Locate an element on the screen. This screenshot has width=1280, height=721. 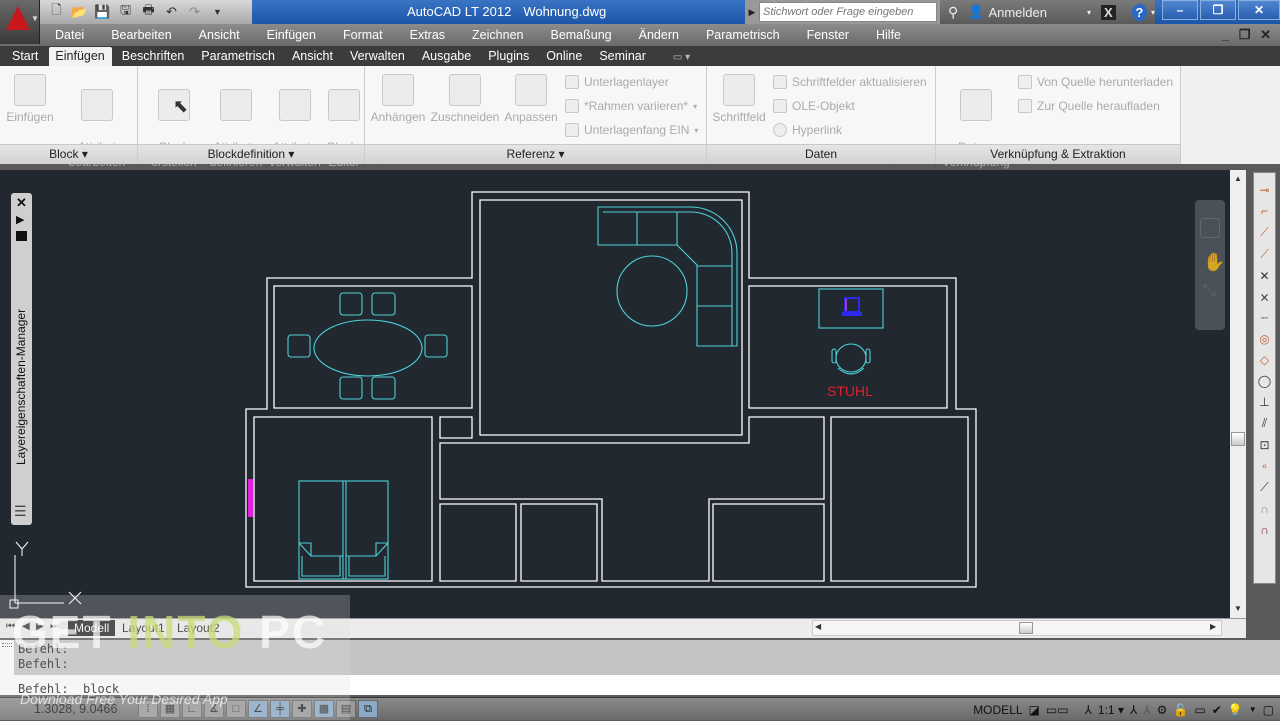
tab-online: Online is located at coordinates (564, 56).